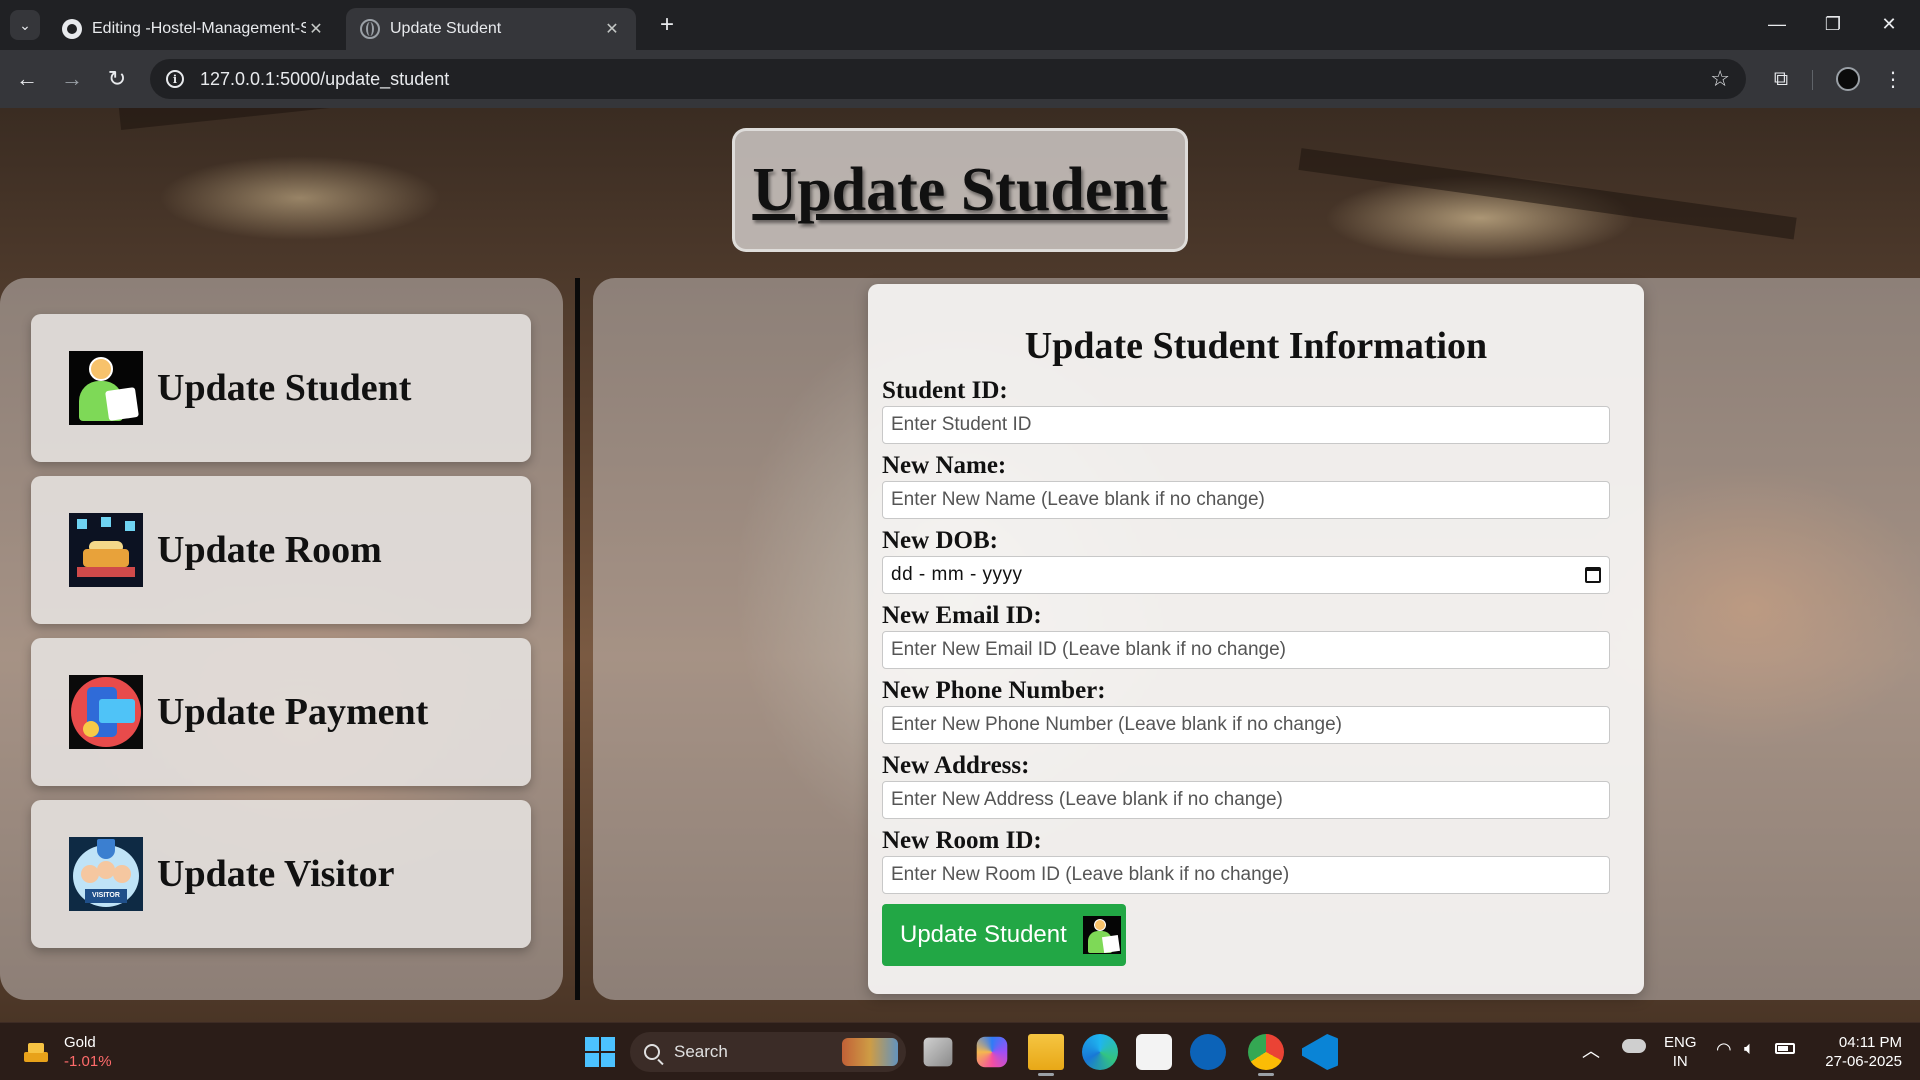  I want to click on site-info-icon: i, so click(175, 79).